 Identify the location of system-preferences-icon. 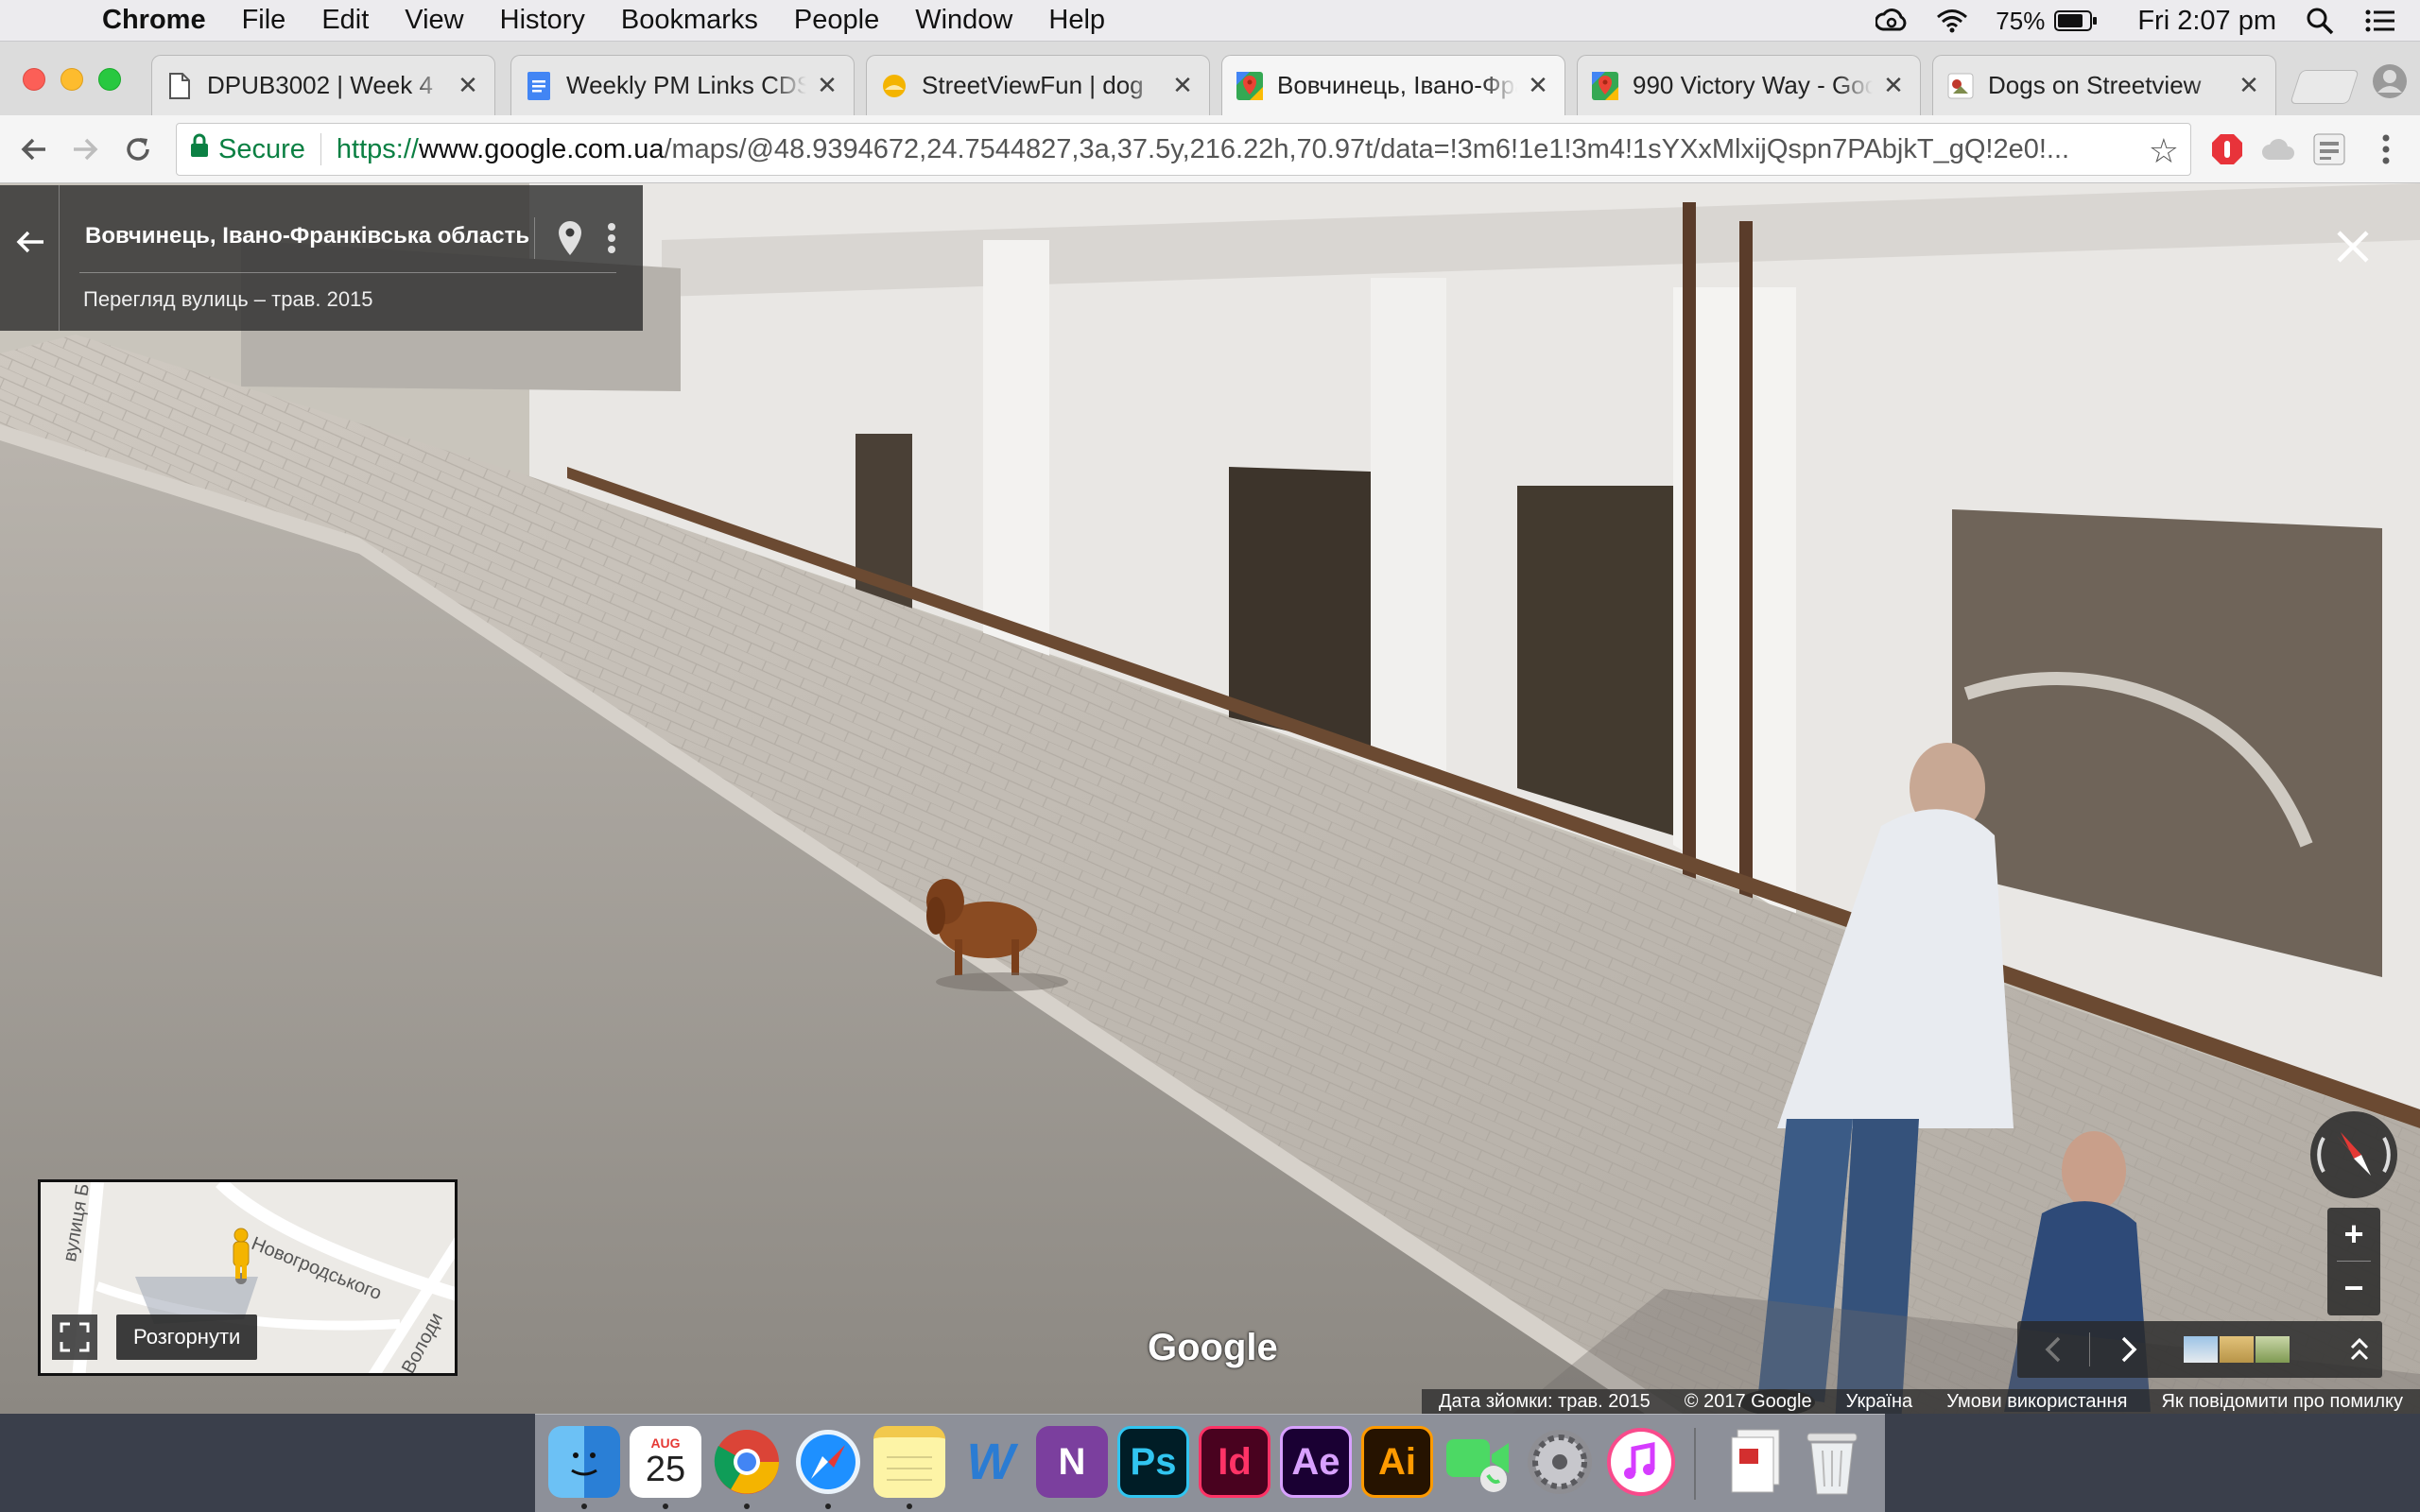
(1560, 1462).